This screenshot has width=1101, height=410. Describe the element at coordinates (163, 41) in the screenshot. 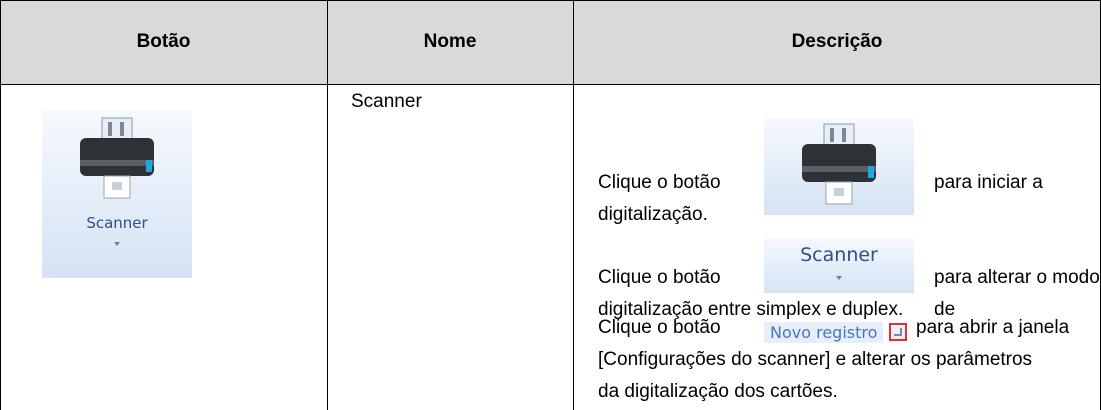

I see `header-botao: Botão` at that location.